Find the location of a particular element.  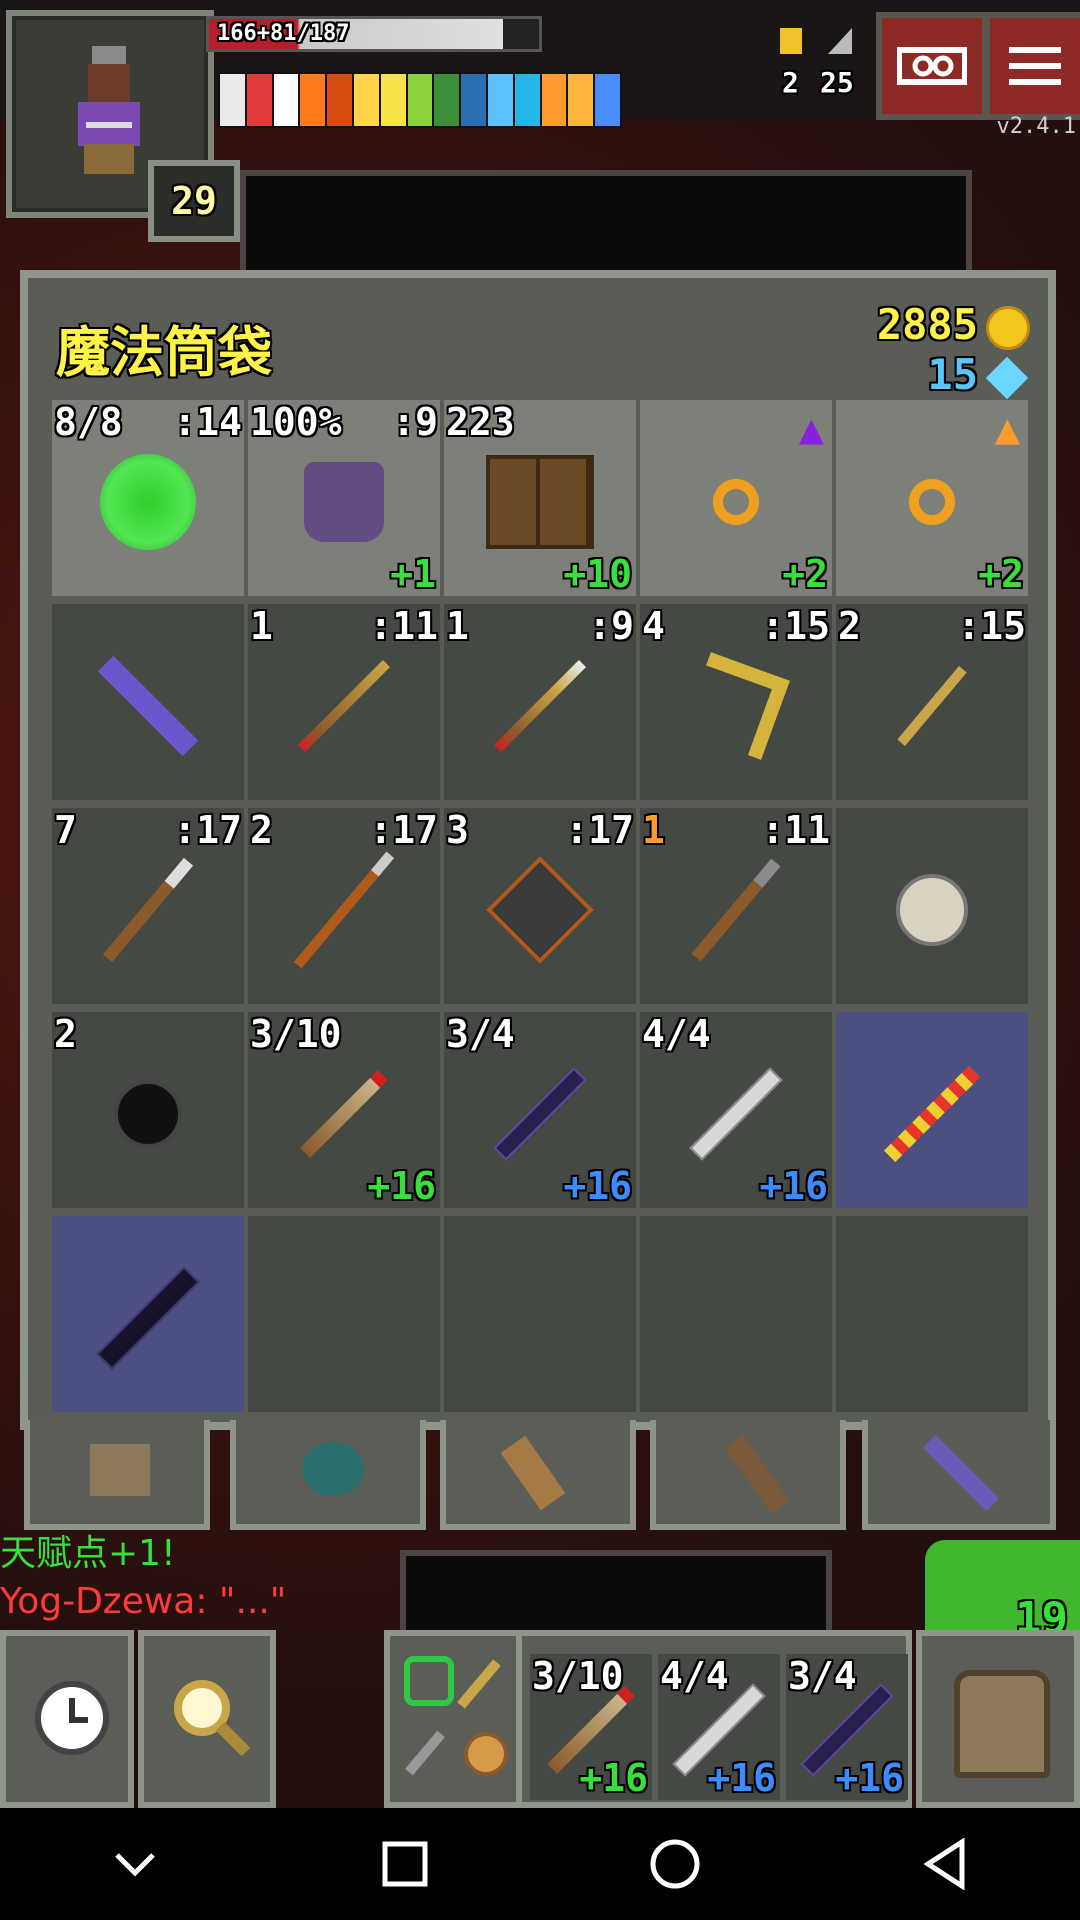

slot-br-label: +10 is located at coordinates (597, 574).